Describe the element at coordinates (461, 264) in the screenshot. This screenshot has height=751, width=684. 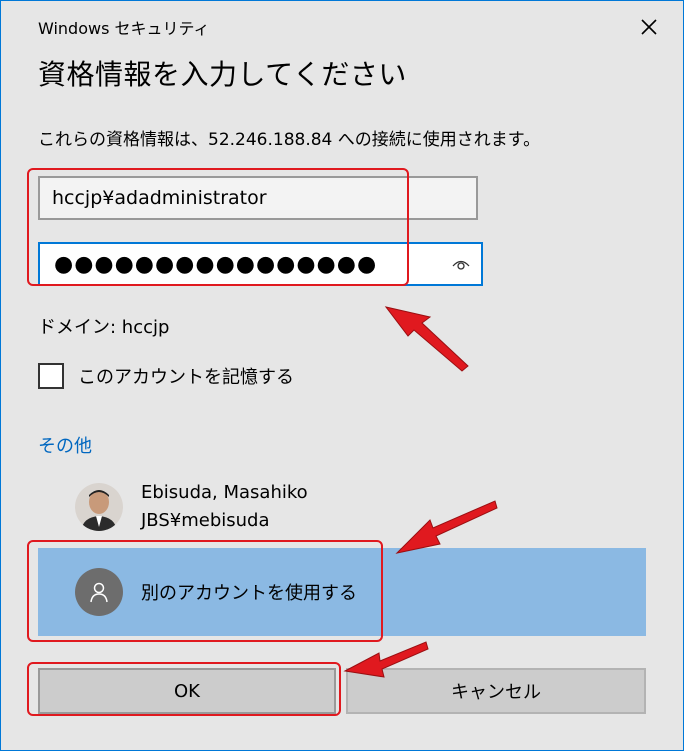
I see `reveal-password-icon` at that location.